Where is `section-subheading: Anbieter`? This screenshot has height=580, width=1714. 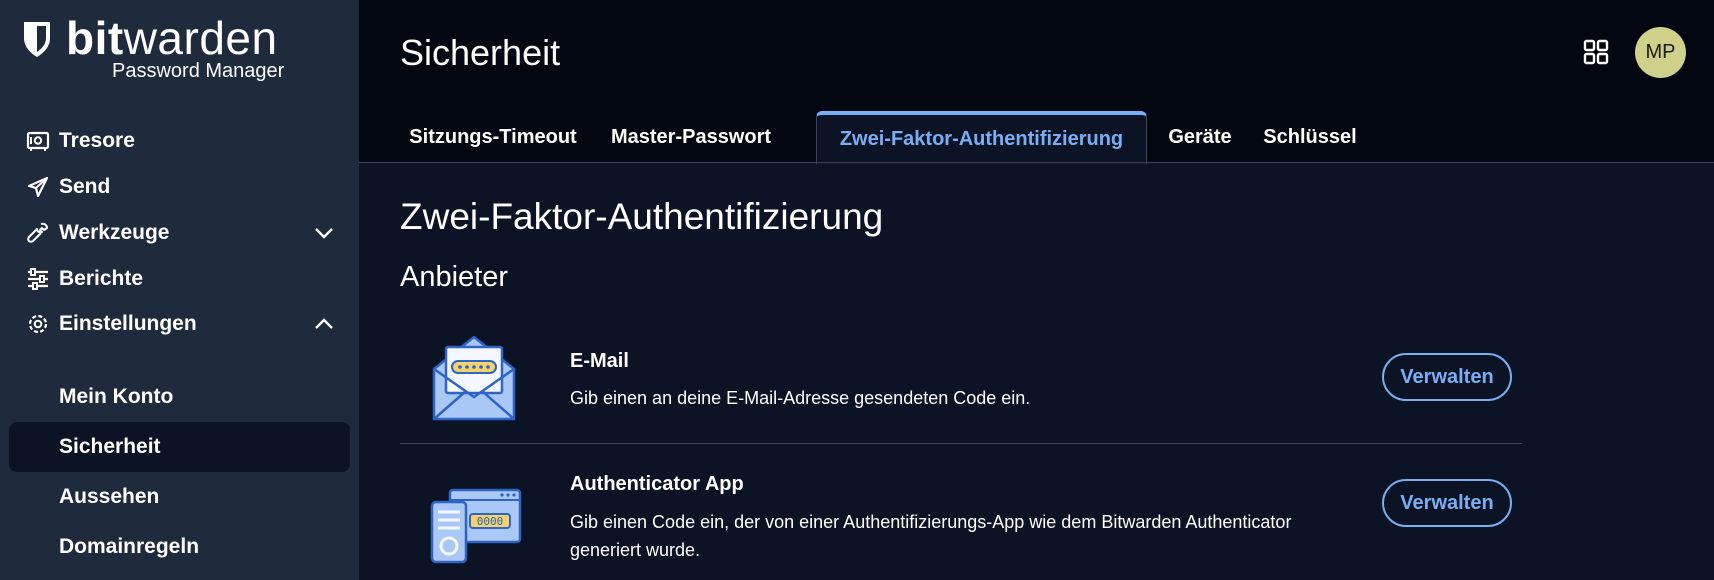
section-subheading: Anbieter is located at coordinates (454, 277).